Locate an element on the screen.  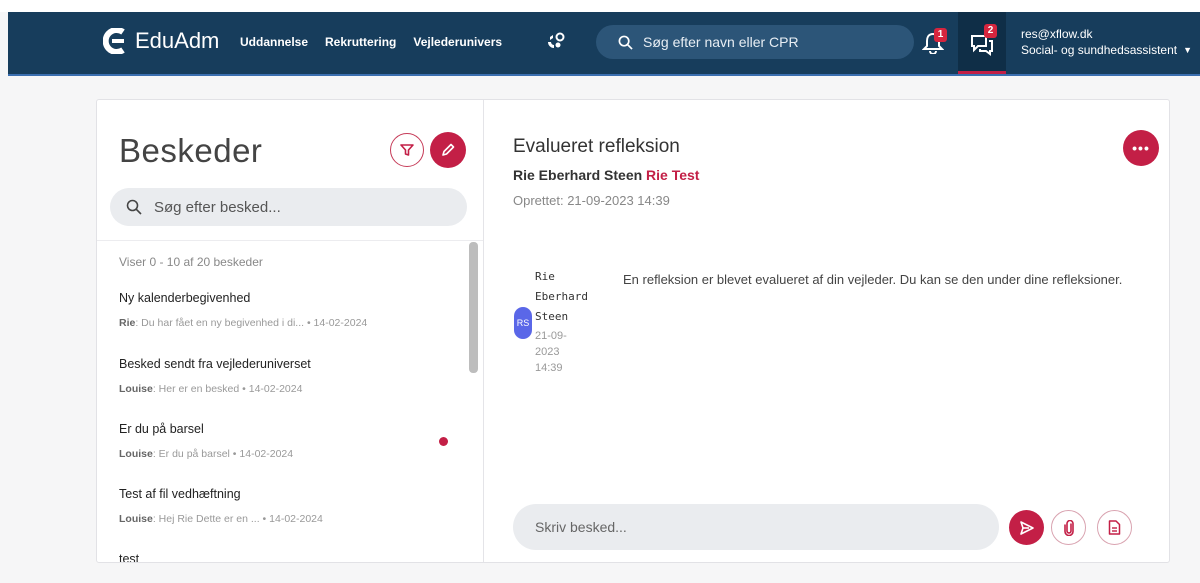
main-nav: Uddannelse Rekruttering Vejlederunivers is located at coordinates (371, 42).